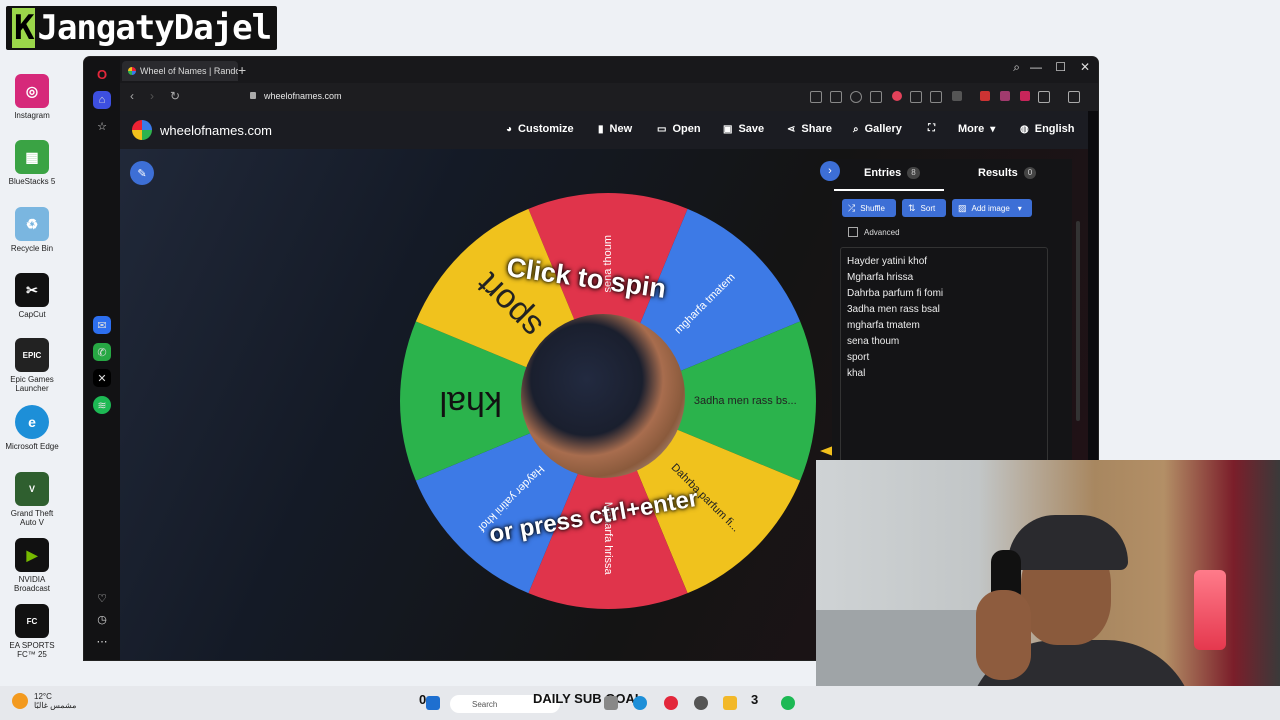 The width and height of the screenshot is (1280, 720). What do you see at coordinates (588, 698) in the screenshot?
I see `daily-sub-goal-text: DAILY SUB GOAL` at bounding box center [588, 698].